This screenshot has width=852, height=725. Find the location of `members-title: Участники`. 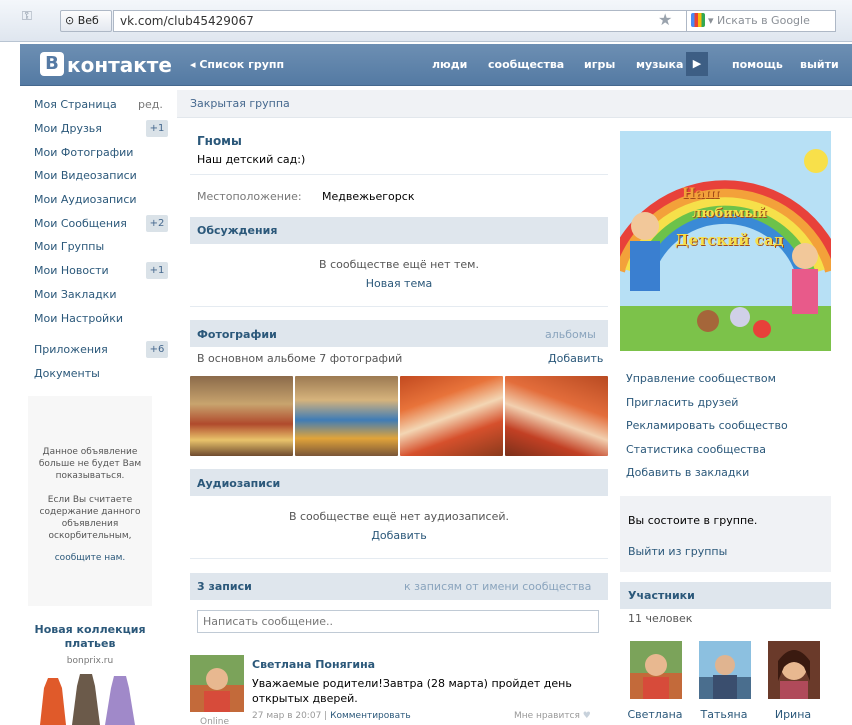

members-title: Участники is located at coordinates (661, 595).